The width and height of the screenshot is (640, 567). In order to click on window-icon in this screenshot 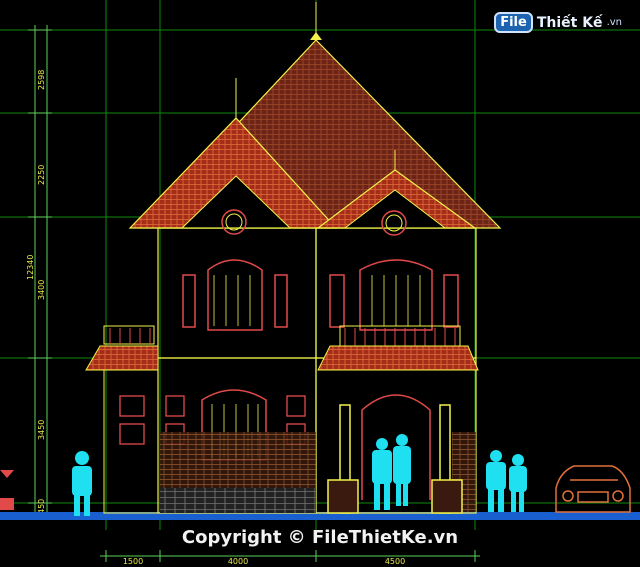, I will do `click(235, 295)`.